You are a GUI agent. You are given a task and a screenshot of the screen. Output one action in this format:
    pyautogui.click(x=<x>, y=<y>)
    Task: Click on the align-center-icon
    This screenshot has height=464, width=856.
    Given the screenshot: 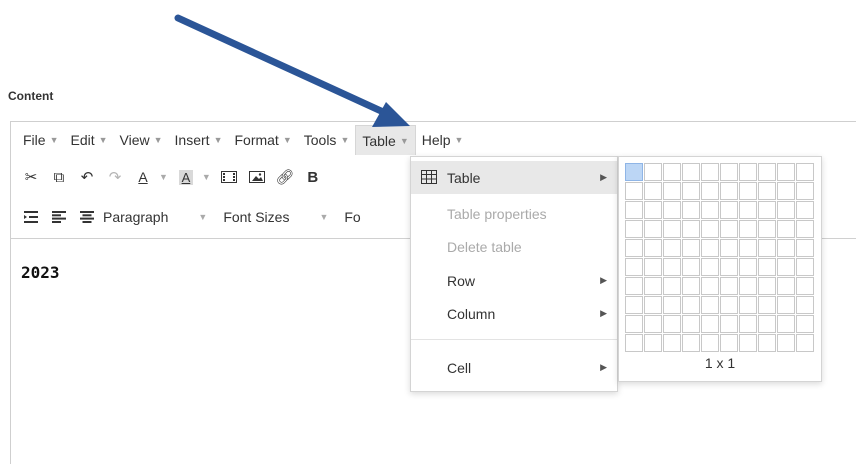 What is the action you would take?
    pyautogui.click(x=87, y=217)
    